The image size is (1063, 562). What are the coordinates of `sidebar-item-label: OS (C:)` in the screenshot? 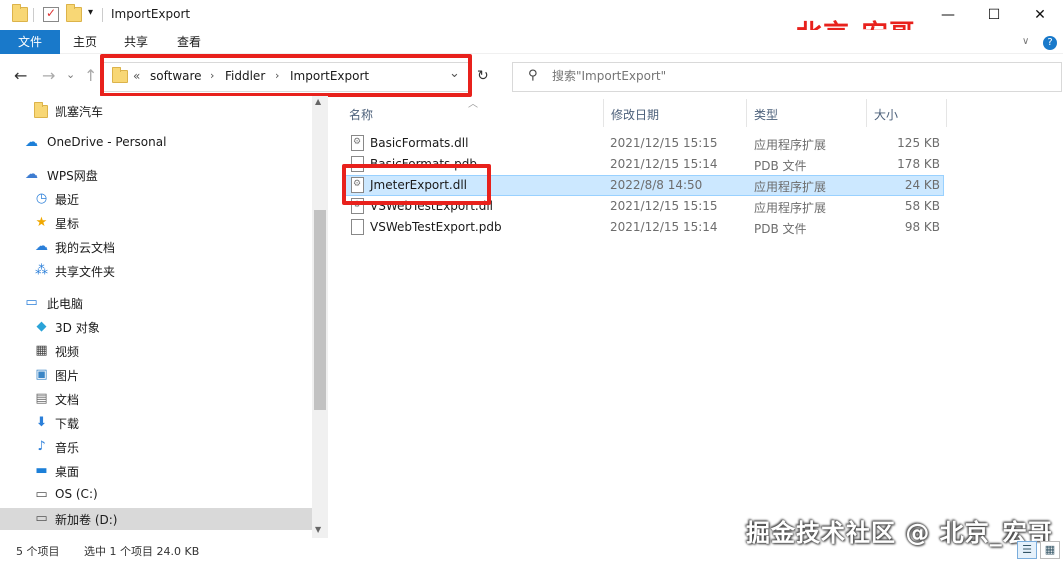 It's located at (76, 494).